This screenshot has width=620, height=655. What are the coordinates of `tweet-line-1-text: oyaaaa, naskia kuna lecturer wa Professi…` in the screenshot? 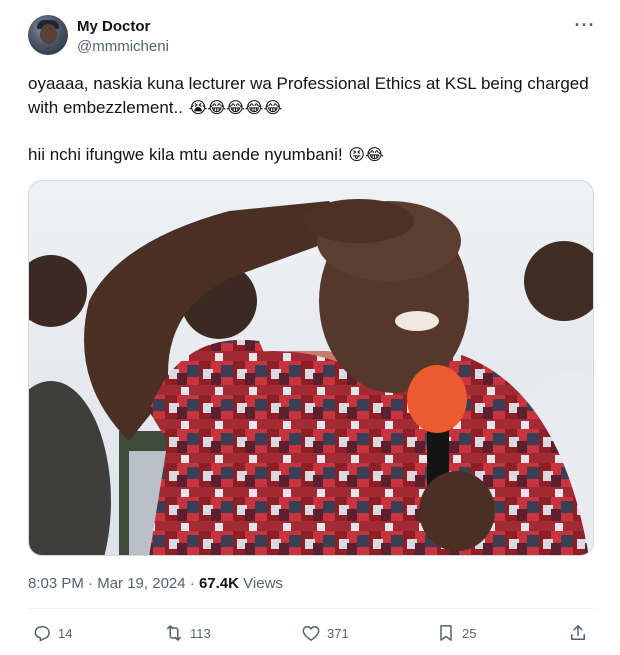 It's located at (308, 95).